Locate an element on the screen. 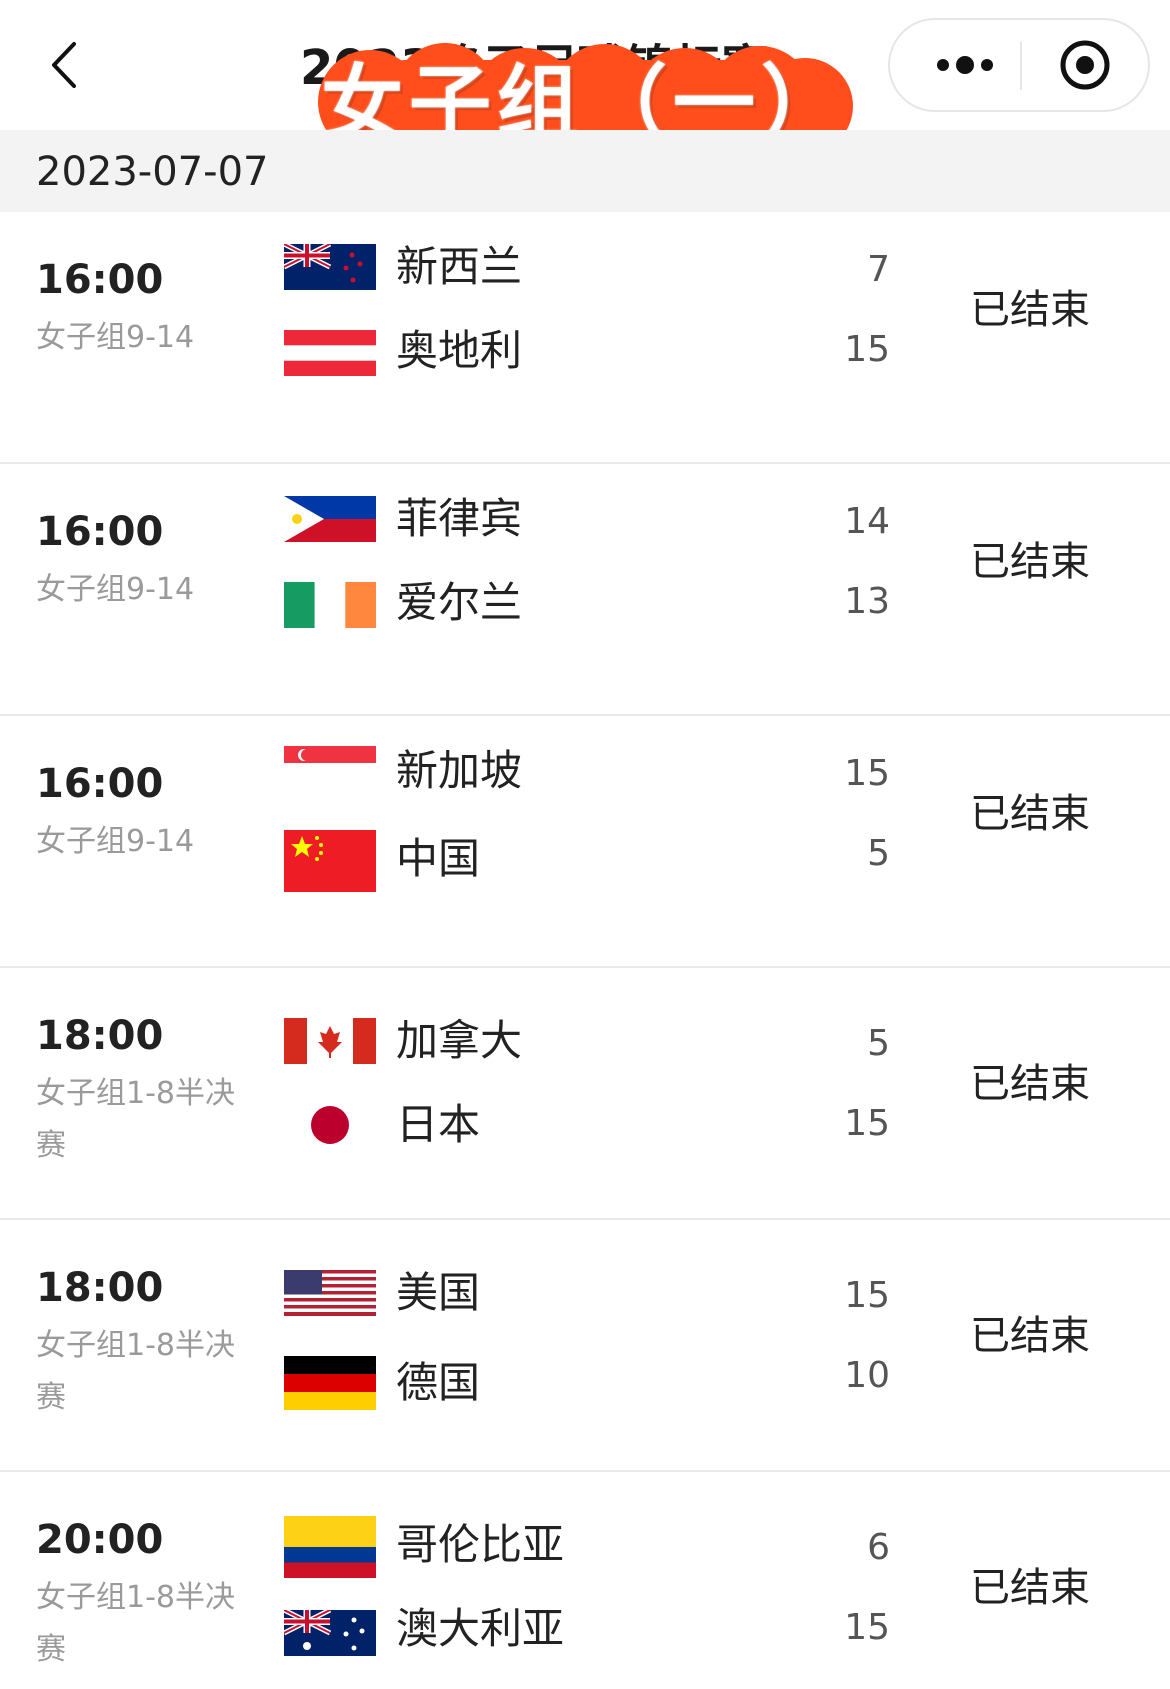  match-row: 16:00 女子组9-14 菲律宾 14 爱尔兰 13 已结束 is located at coordinates (585, 590).